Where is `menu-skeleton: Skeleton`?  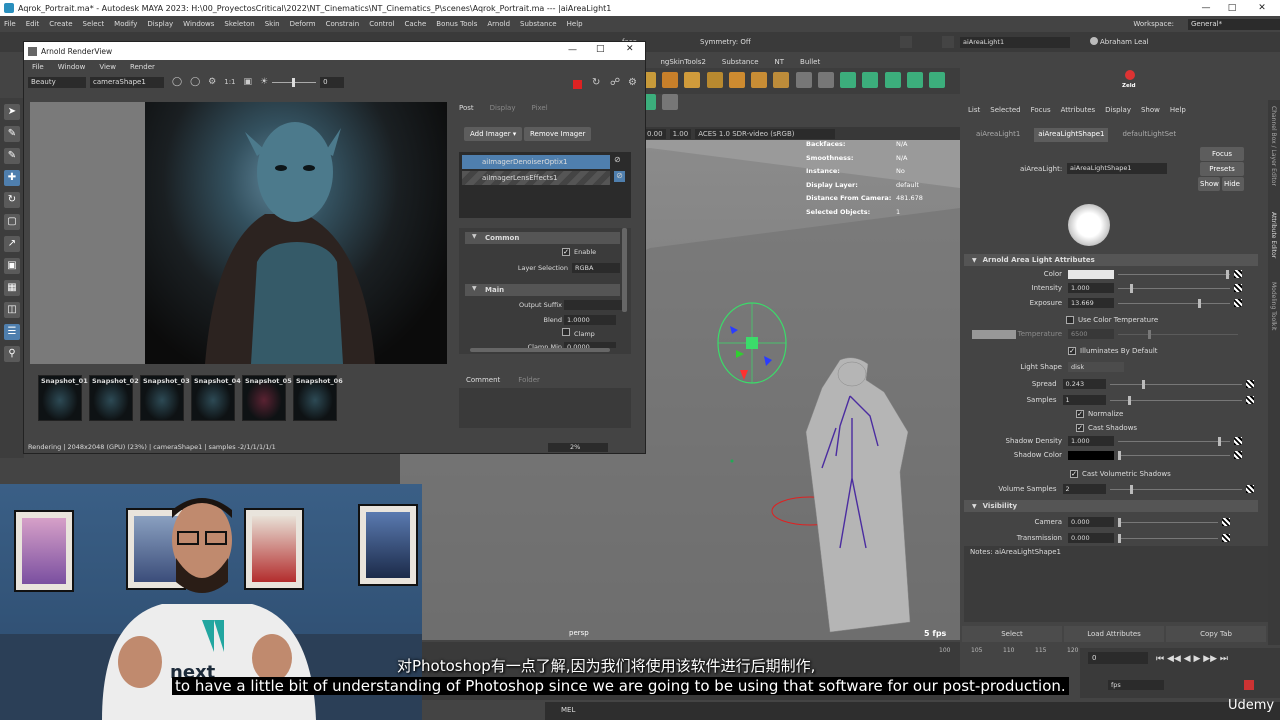
menu-skeleton: Skeleton is located at coordinates (239, 24).